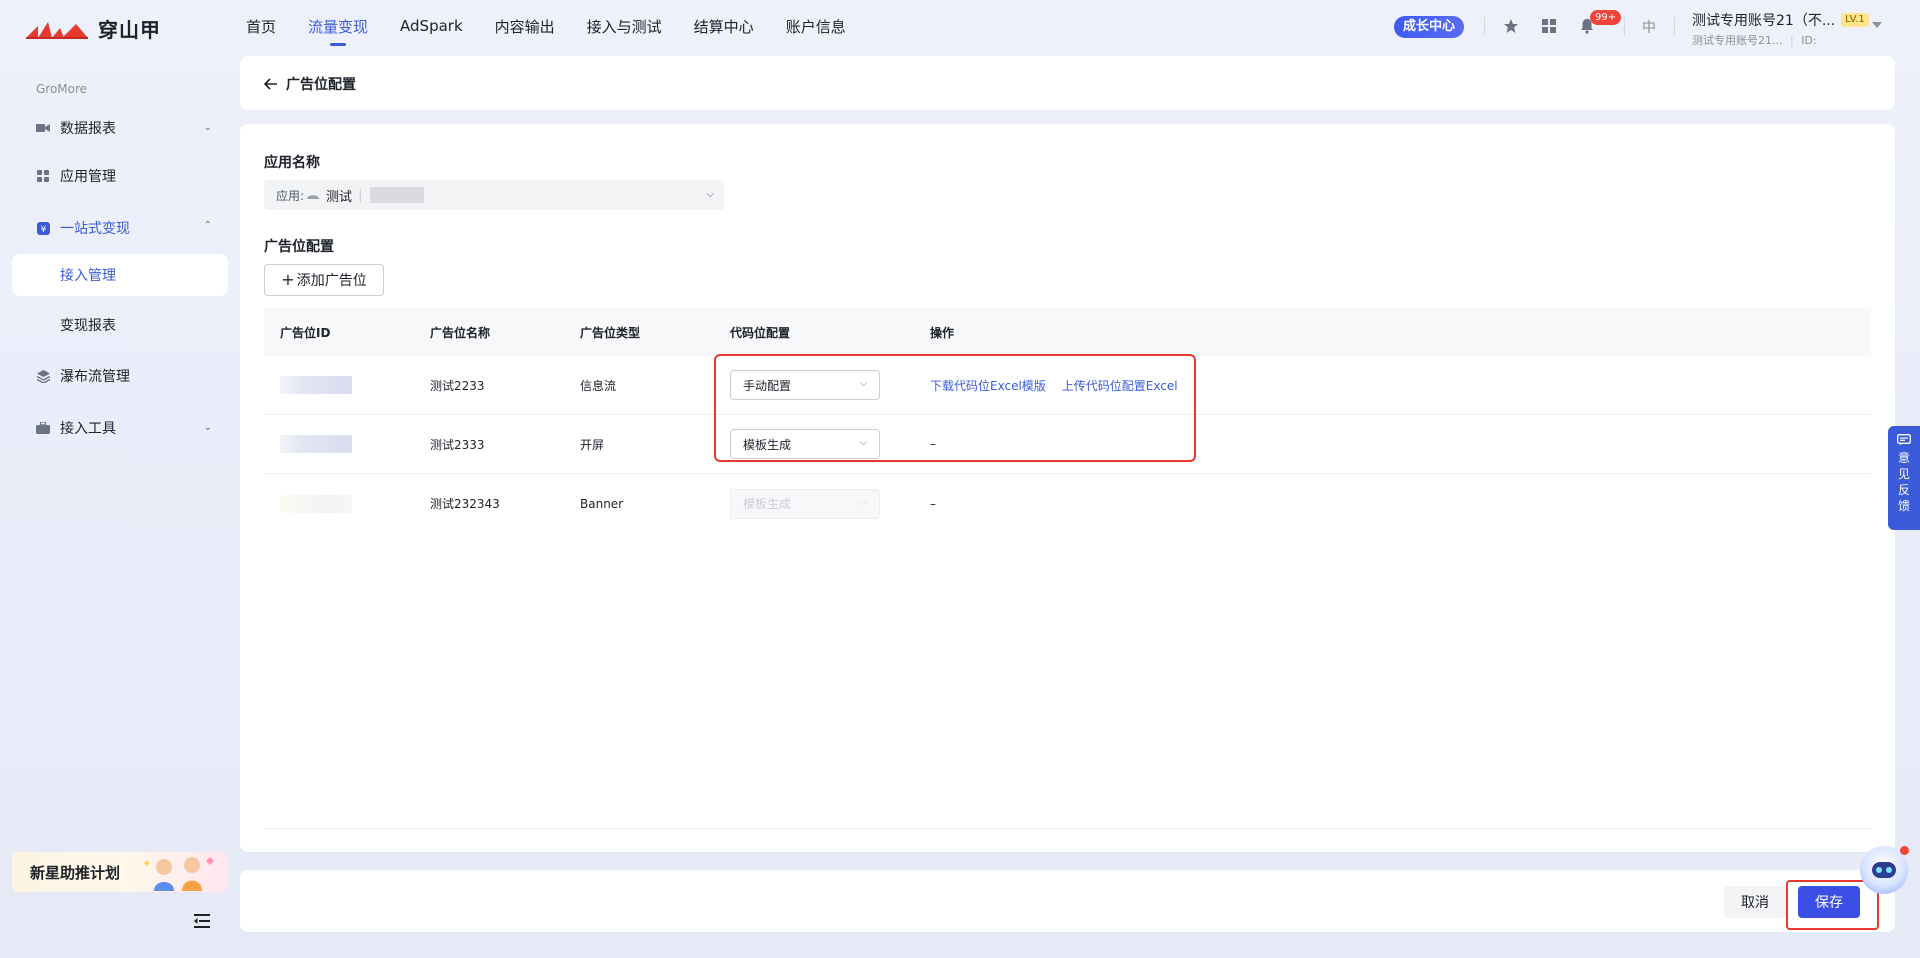 The image size is (1920, 958). Describe the element at coordinates (1606, 17) in the screenshot. I see `notification-badge: 99+` at that location.